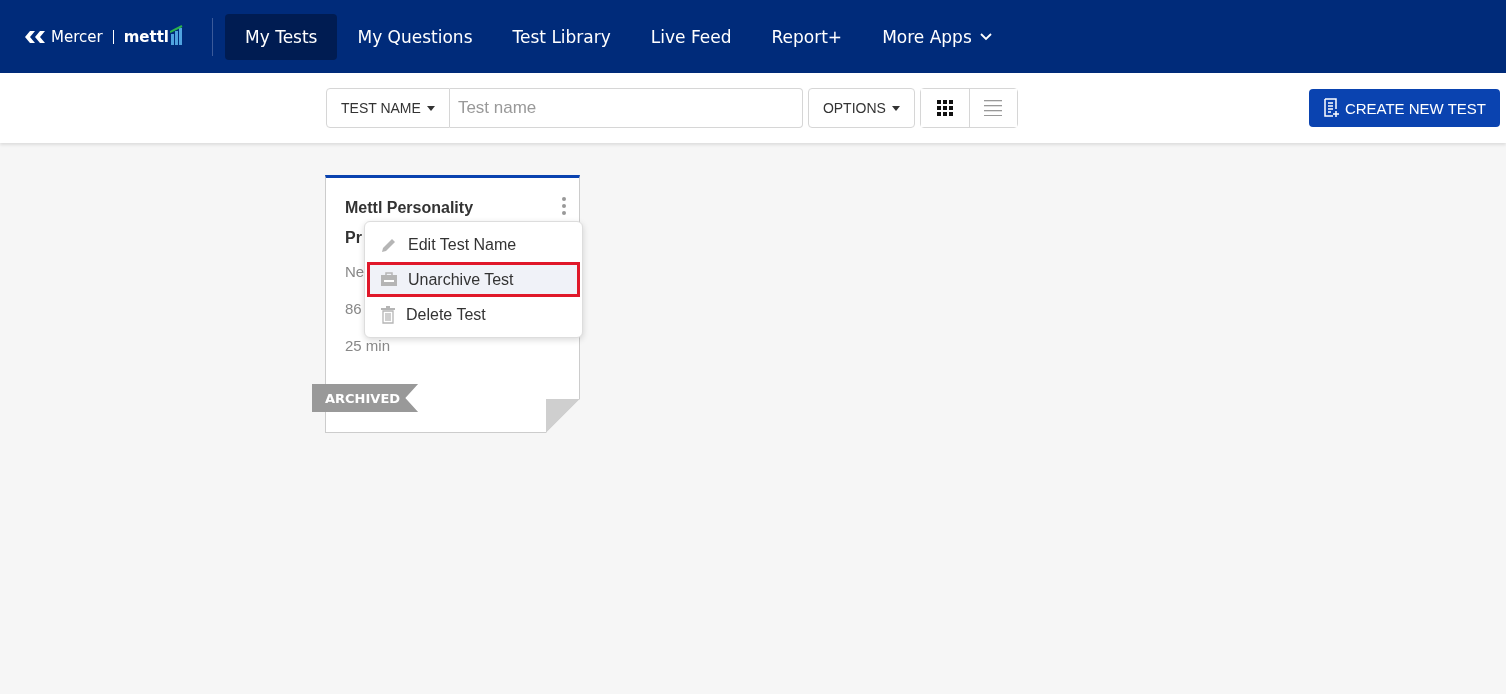 Image resolution: width=1506 pixels, height=694 pixels. Describe the element at coordinates (564, 206) in the screenshot. I see `more-options-icon` at that location.